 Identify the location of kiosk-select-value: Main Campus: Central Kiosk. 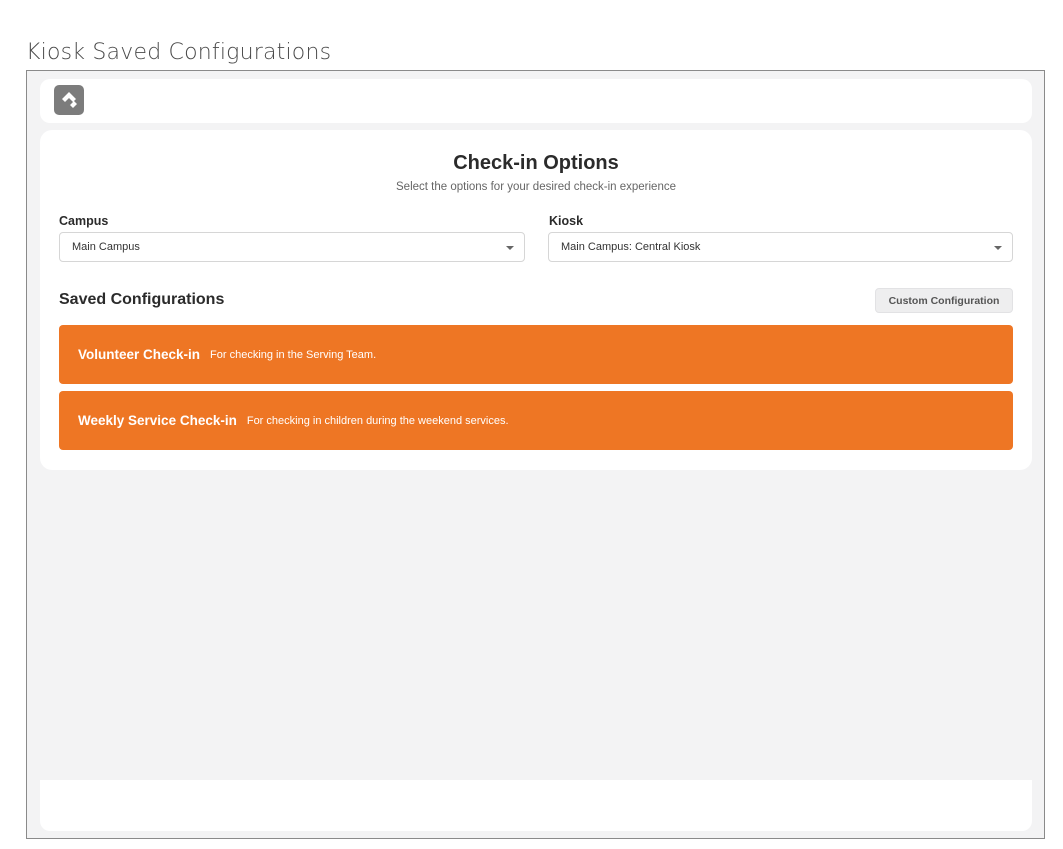
(631, 247).